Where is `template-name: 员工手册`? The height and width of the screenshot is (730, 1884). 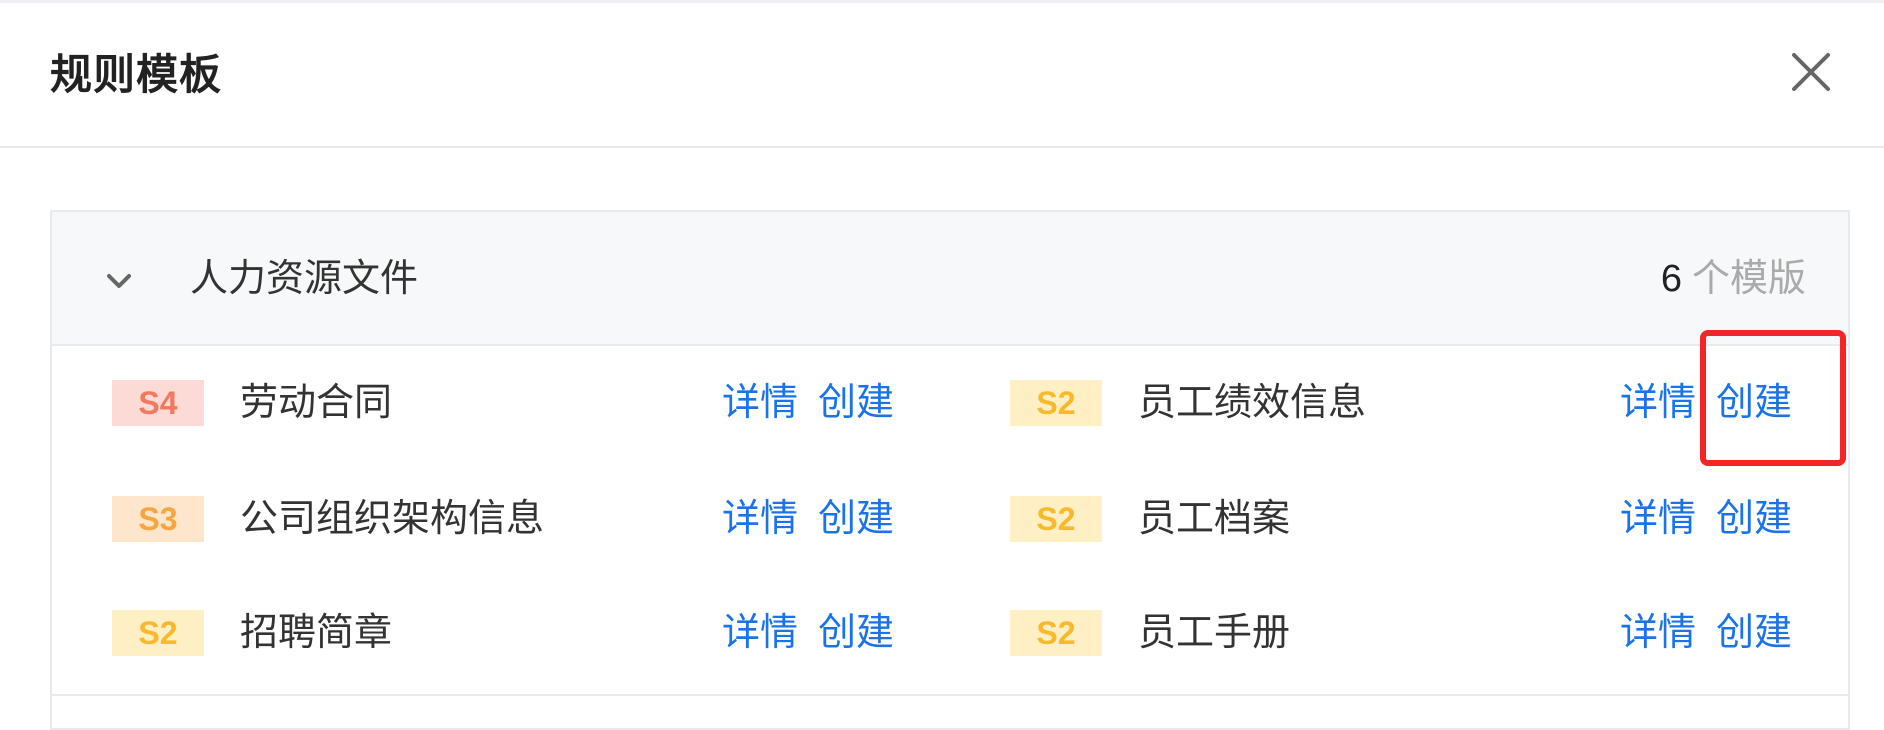 template-name: 员工手册 is located at coordinates (1214, 633).